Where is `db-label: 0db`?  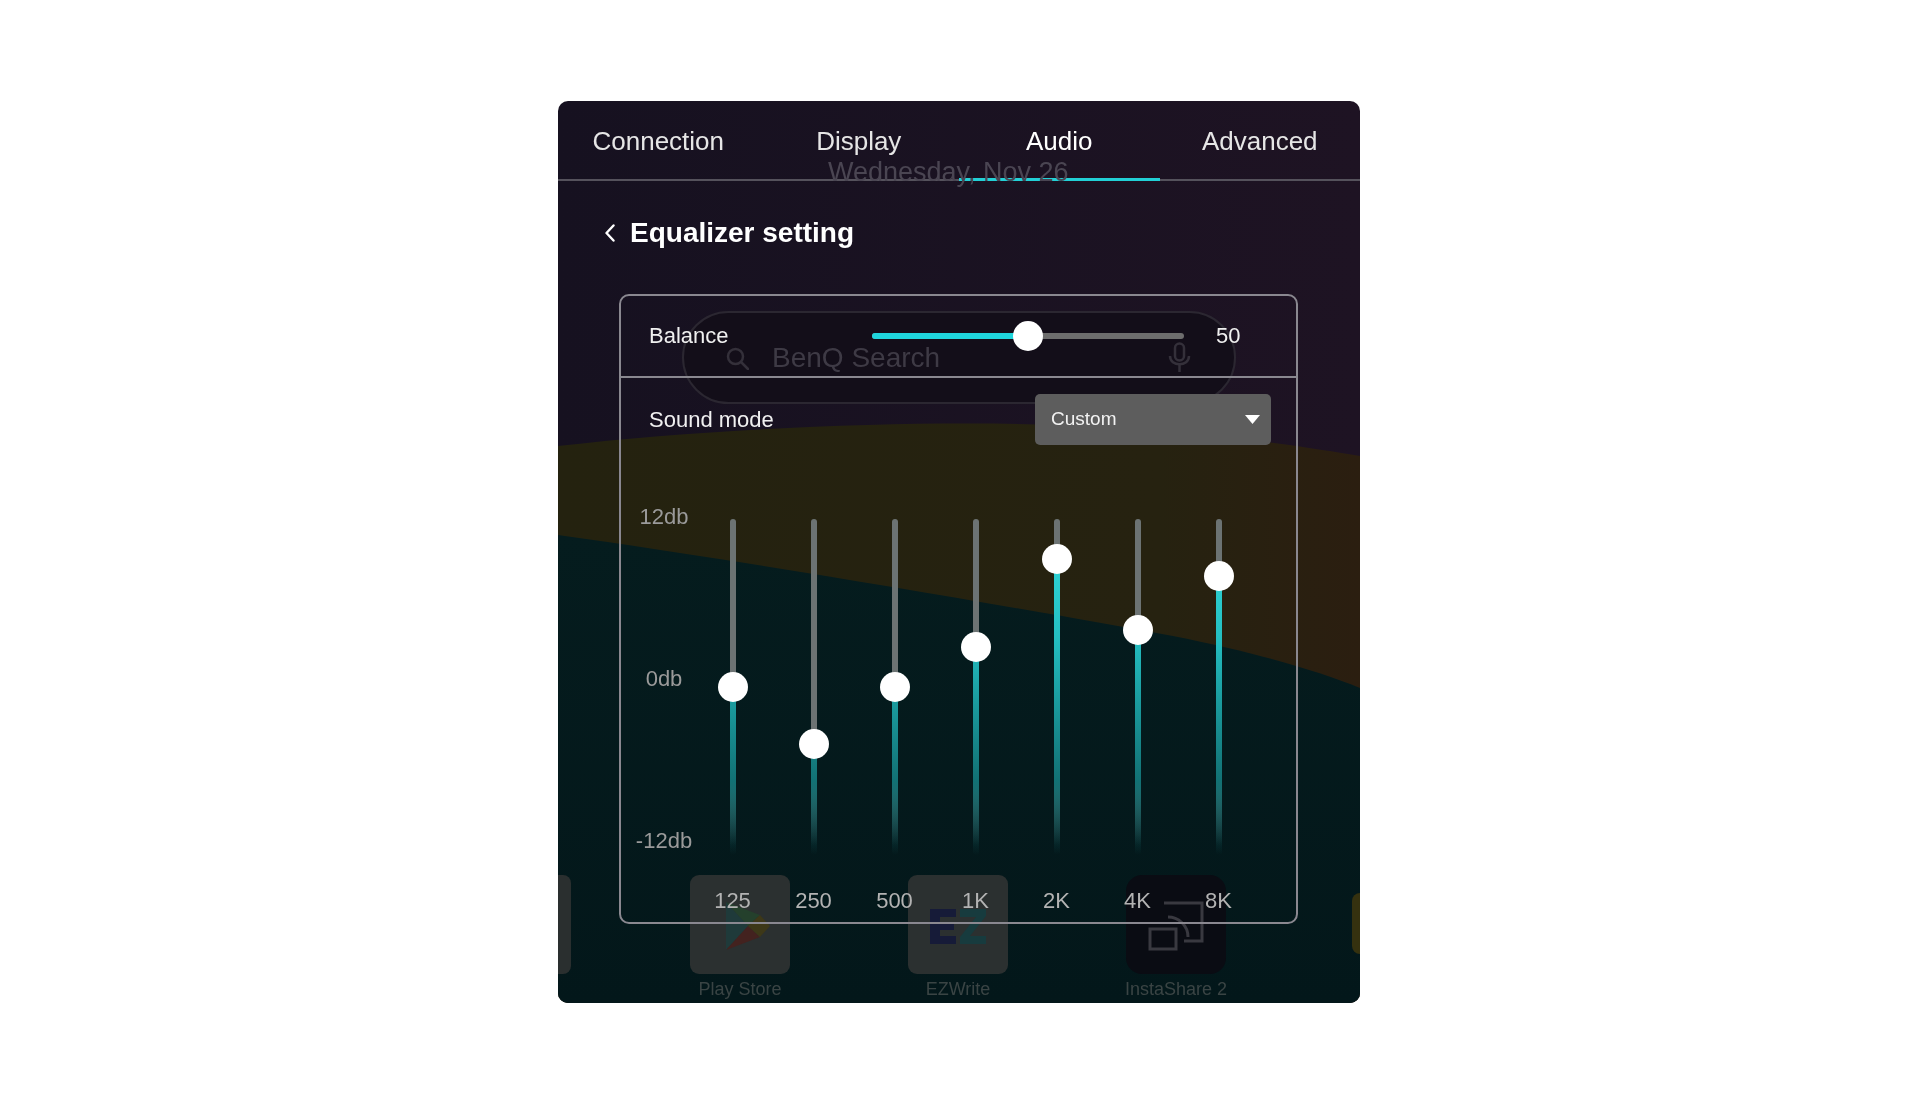
db-label: 0db is located at coordinates (664, 679).